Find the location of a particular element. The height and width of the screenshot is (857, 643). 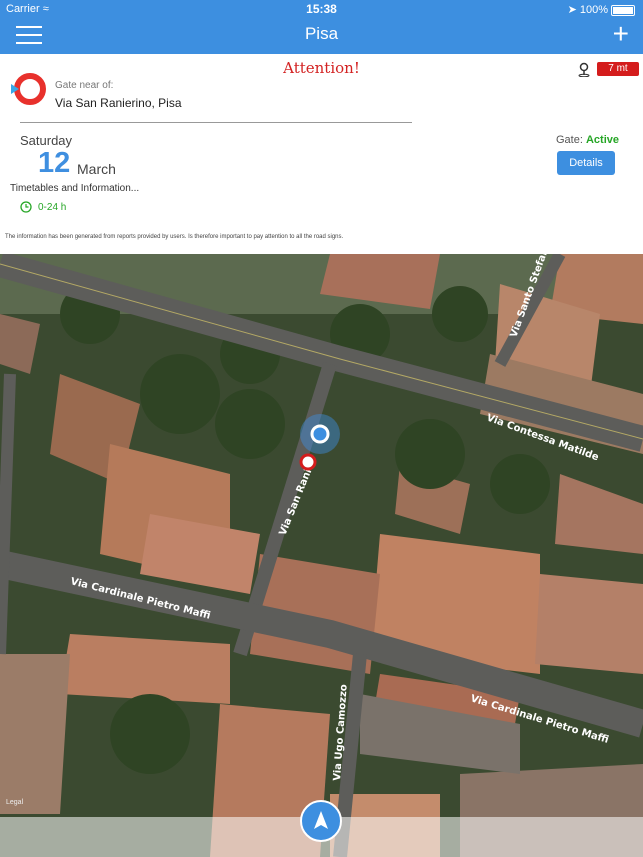

user-location-icon is located at coordinates (320, 434).